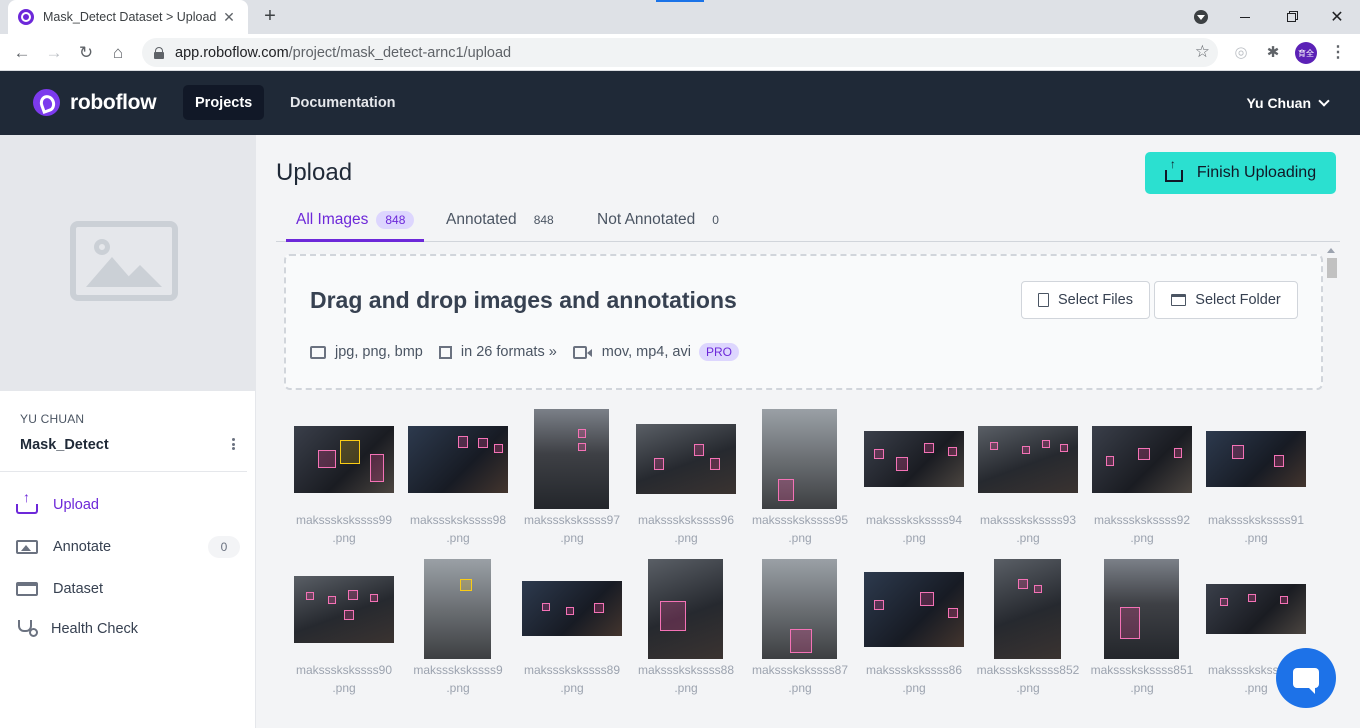  I want to click on close-tab-icon: ✕, so click(229, 17).